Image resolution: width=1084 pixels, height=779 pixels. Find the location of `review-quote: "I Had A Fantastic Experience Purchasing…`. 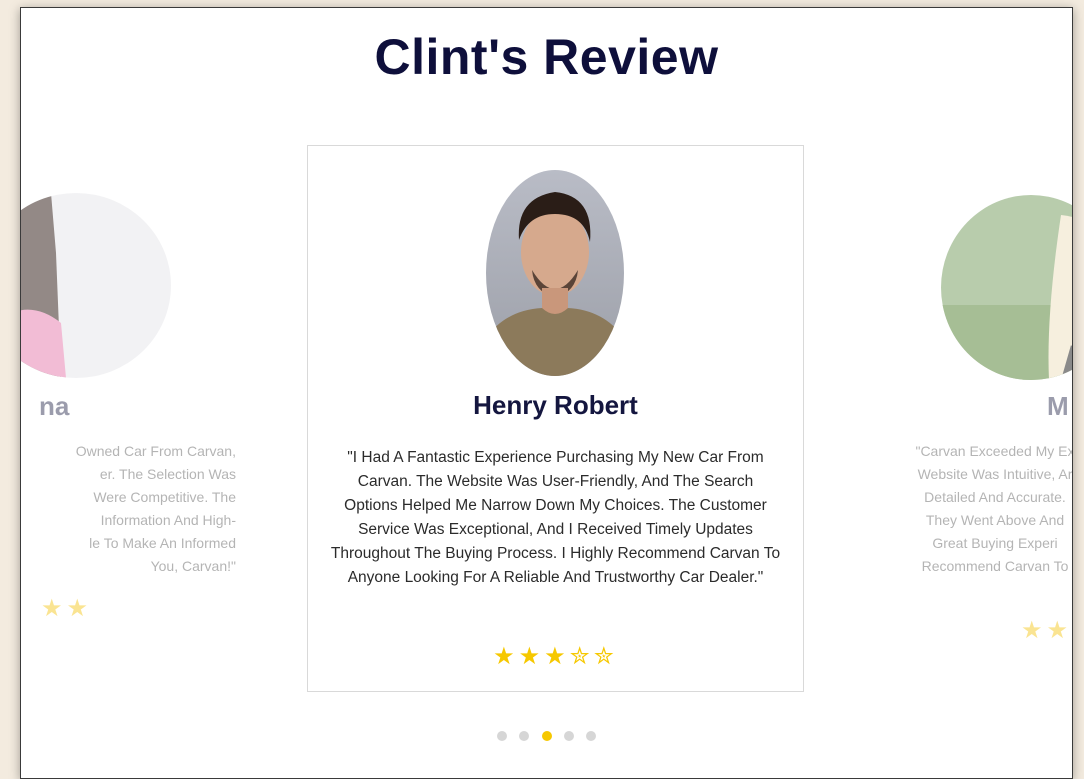

review-quote: "I Had A Fantastic Experience Purchasing… is located at coordinates (555, 517).